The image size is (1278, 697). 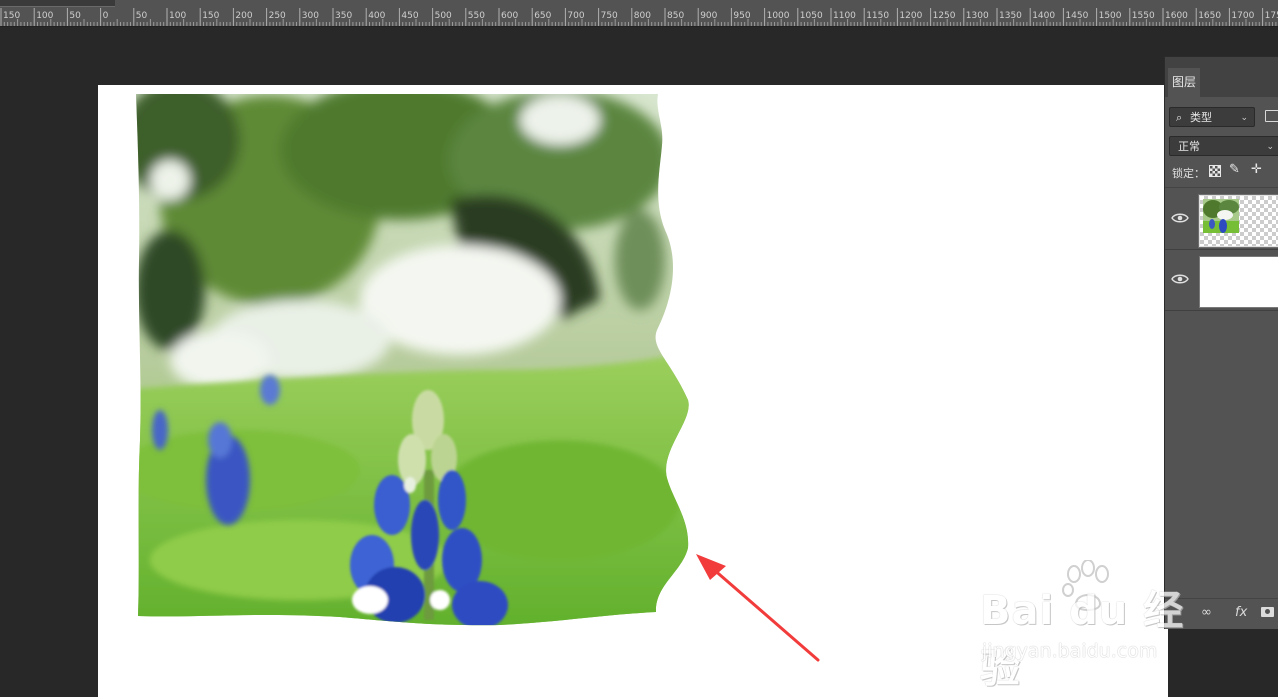 What do you see at coordinates (1044, 16) in the screenshot?
I see `ruler-label: 1400` at bounding box center [1044, 16].